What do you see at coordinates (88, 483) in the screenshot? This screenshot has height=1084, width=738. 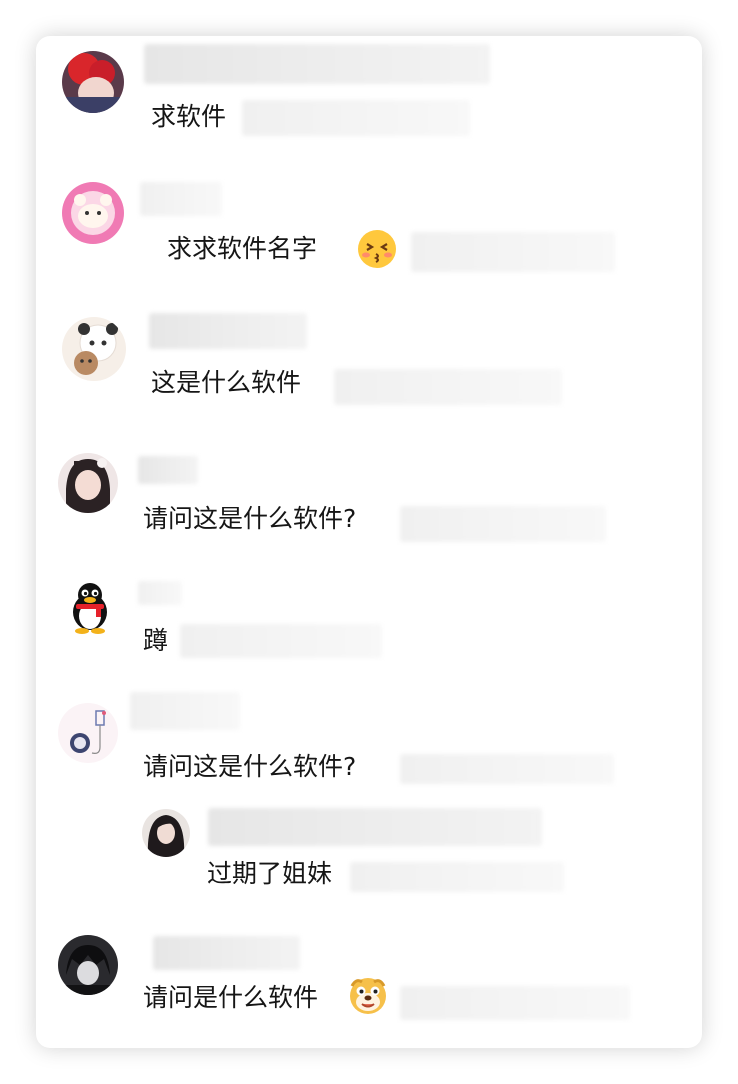 I see `girl-portrait-avatar` at bounding box center [88, 483].